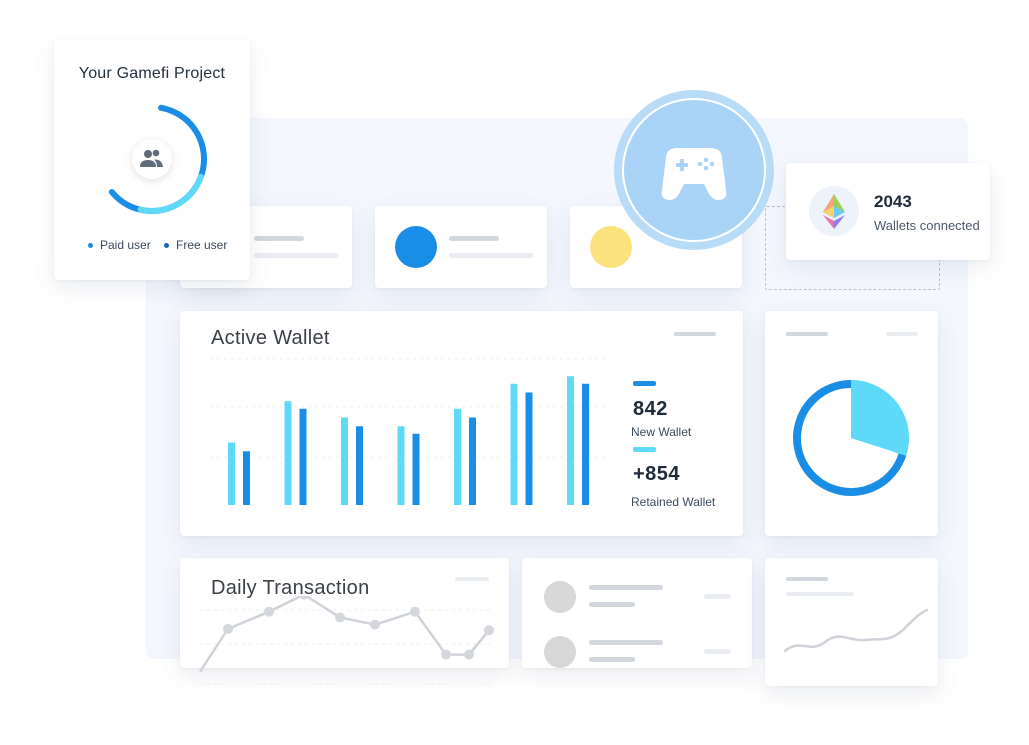 The height and width of the screenshot is (745, 1029). What do you see at coordinates (661, 432) in the screenshot?
I see `new-wallet-label: New Wallet` at bounding box center [661, 432].